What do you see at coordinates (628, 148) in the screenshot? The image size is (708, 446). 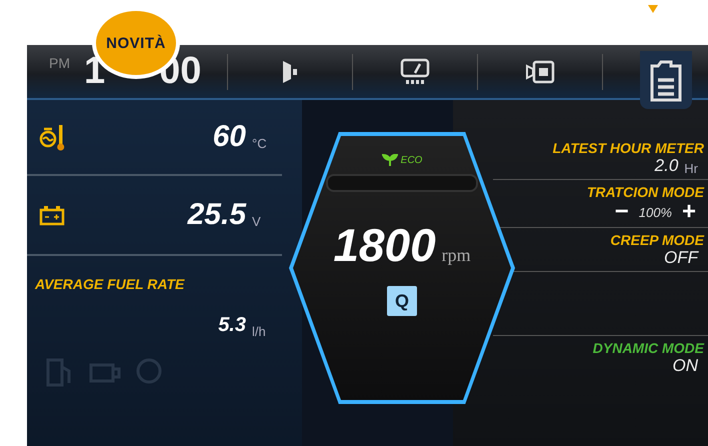 I see `setting-label: LATEST HOUR METER` at bounding box center [628, 148].